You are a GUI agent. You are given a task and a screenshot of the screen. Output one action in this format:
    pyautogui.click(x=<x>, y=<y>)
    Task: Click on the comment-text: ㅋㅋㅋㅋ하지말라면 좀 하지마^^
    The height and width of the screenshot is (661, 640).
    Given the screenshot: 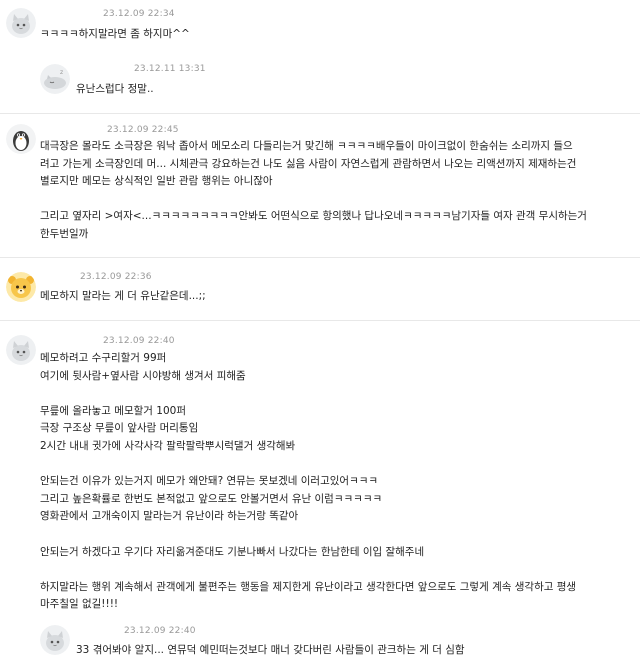 What is the action you would take?
    pyautogui.click(x=115, y=34)
    